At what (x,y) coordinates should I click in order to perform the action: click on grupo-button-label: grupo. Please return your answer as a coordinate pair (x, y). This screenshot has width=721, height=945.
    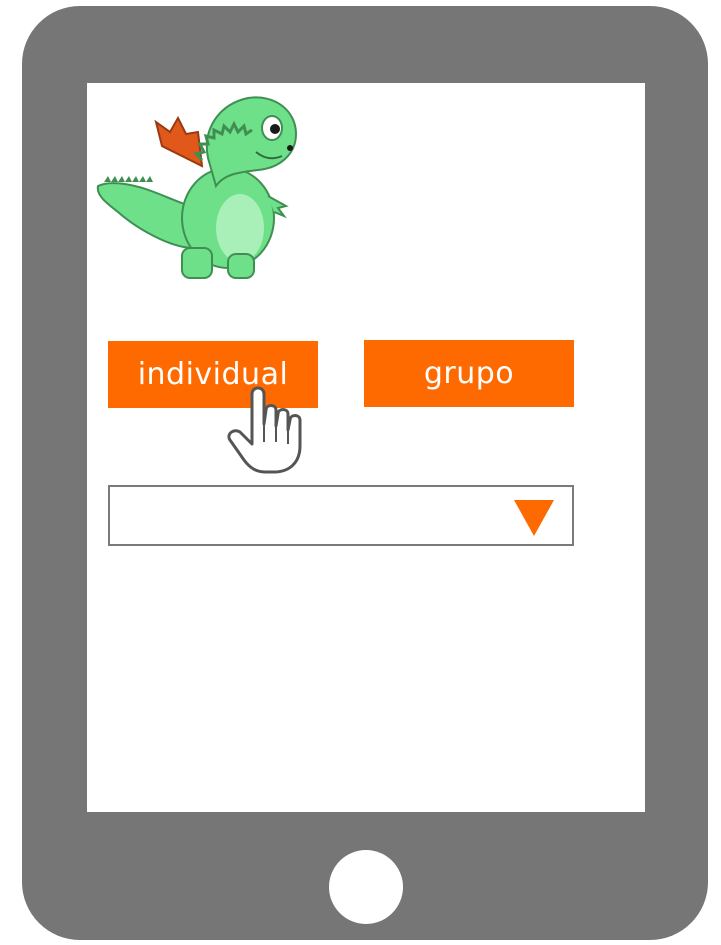
    Looking at the image, I should click on (469, 373).